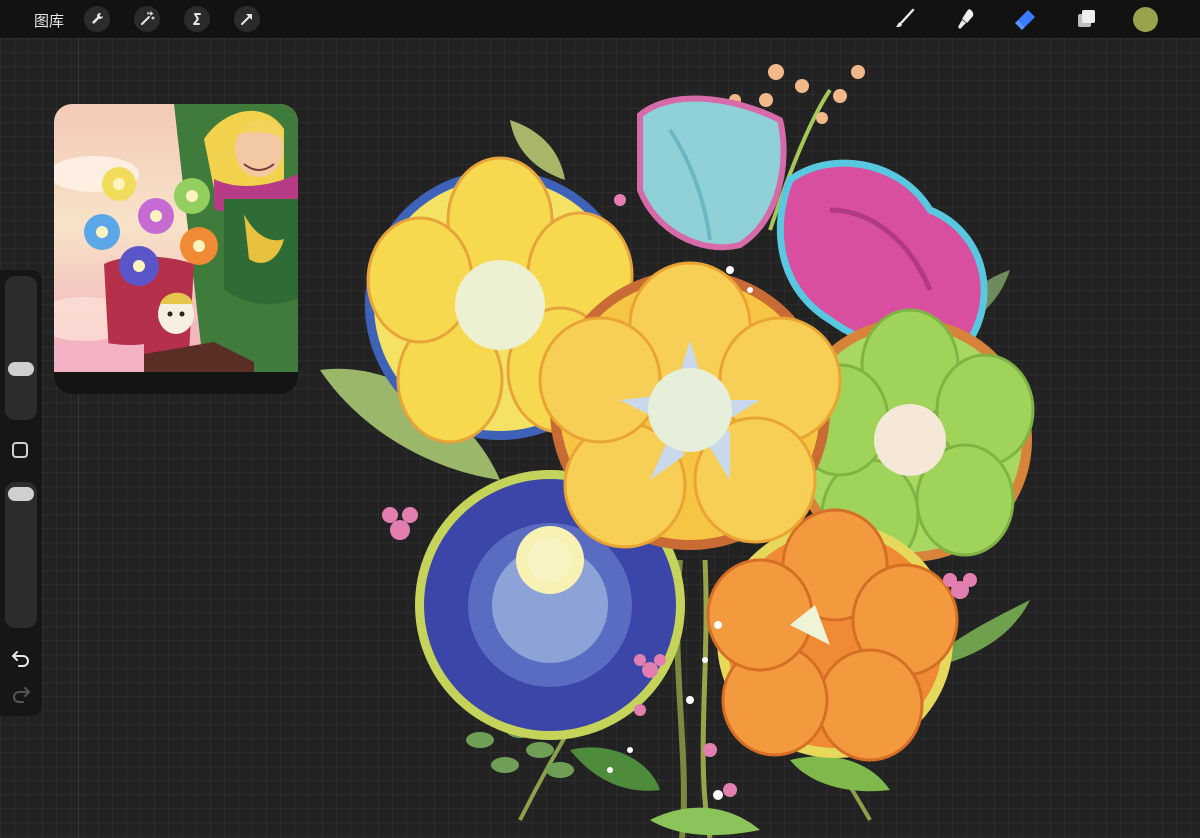  Describe the element at coordinates (49, 20) in the screenshot. I see `gallery-button: 图库` at that location.